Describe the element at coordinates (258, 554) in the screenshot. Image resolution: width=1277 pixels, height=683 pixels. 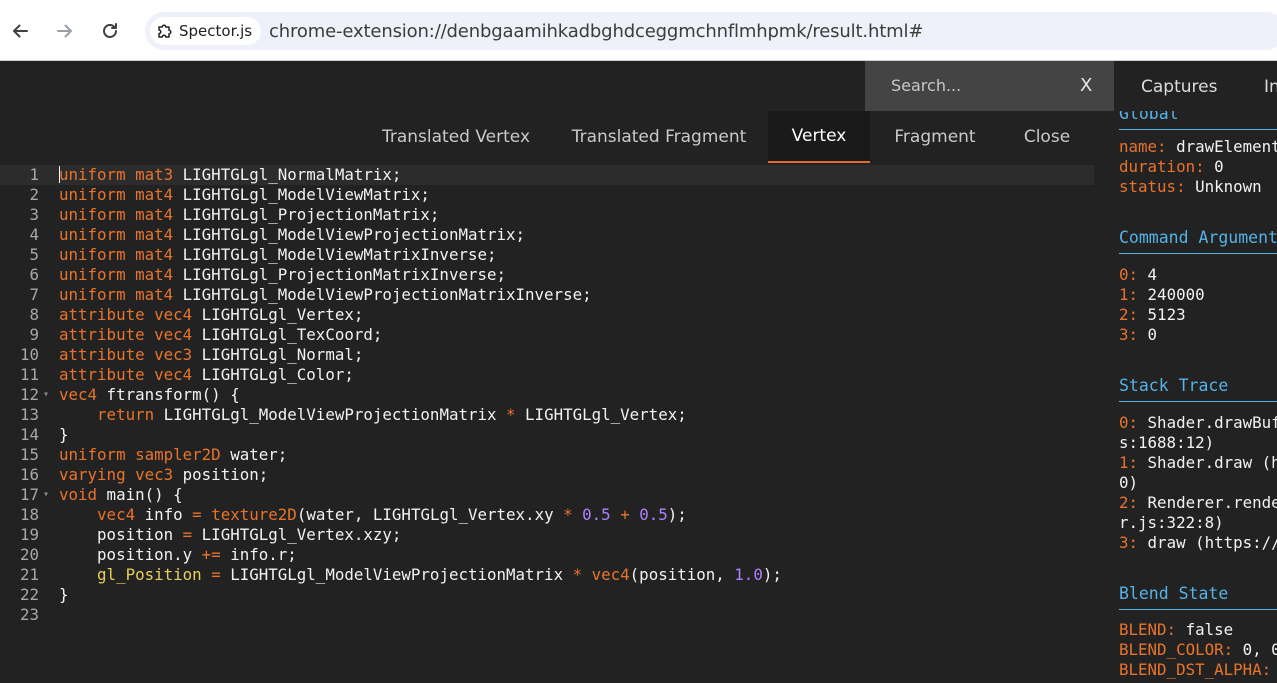
I see `code-token: info.r;` at that location.